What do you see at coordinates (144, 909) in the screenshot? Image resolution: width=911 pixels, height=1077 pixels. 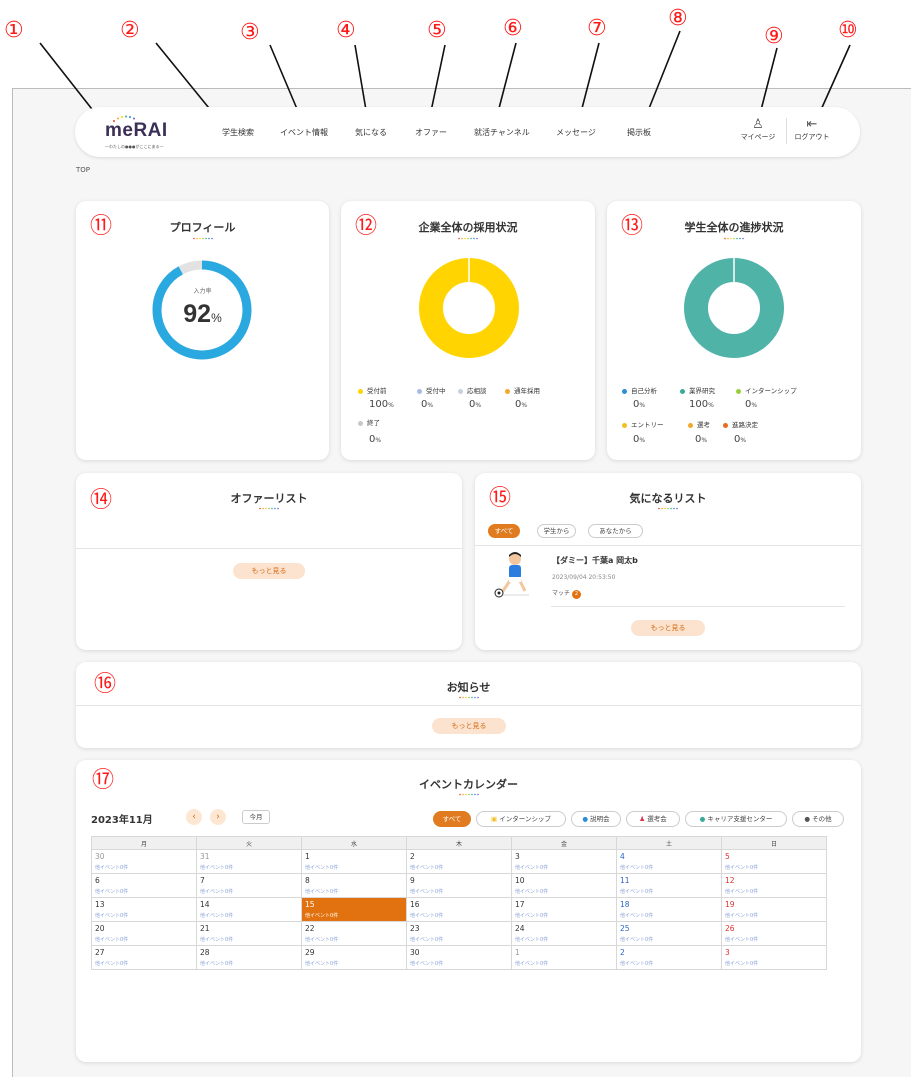 I see `calendar-day-cell: 13 他イベント0件` at bounding box center [144, 909].